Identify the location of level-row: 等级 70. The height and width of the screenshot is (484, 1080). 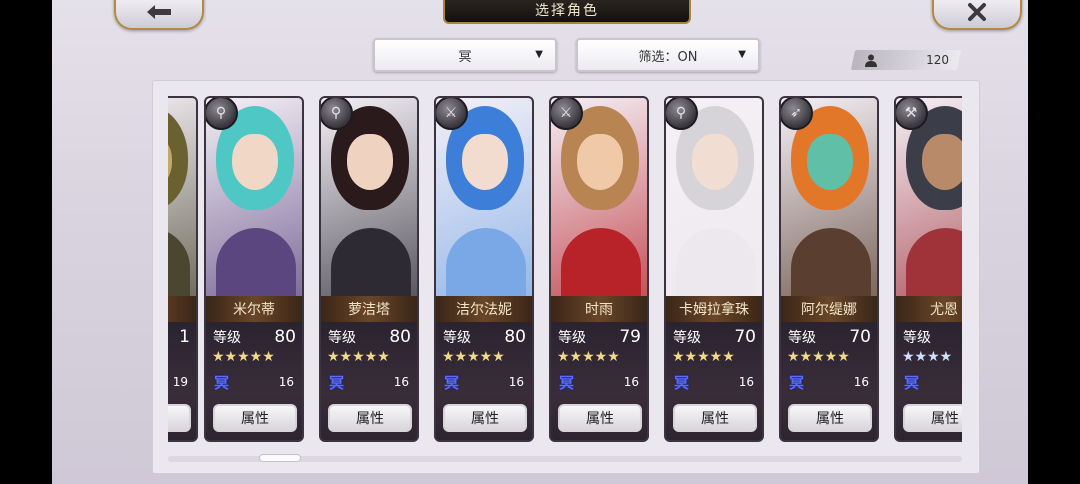
(714, 337).